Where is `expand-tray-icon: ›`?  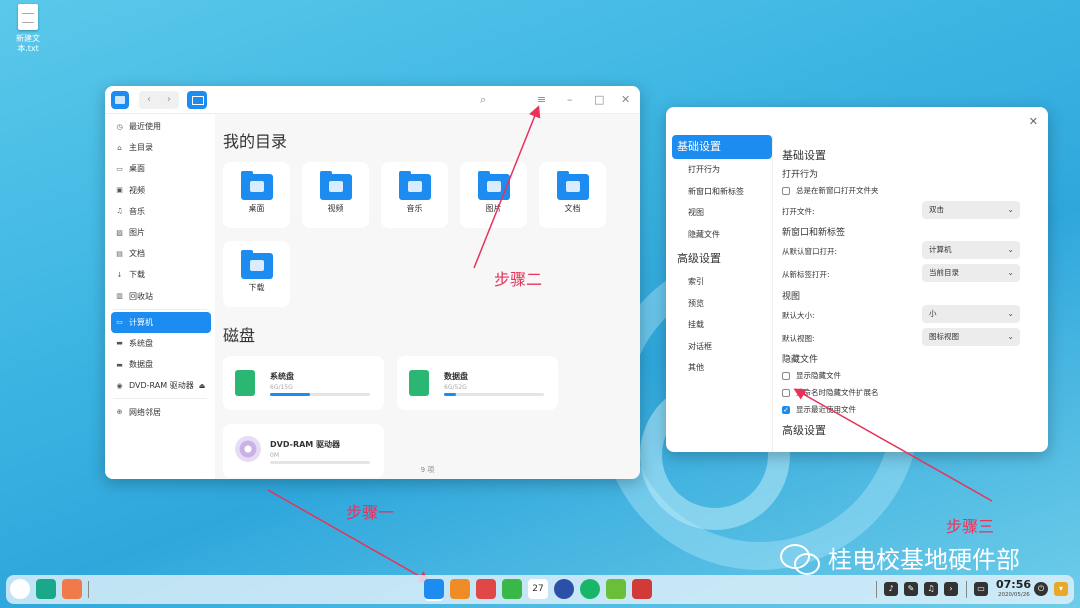 expand-tray-icon: › is located at coordinates (951, 589).